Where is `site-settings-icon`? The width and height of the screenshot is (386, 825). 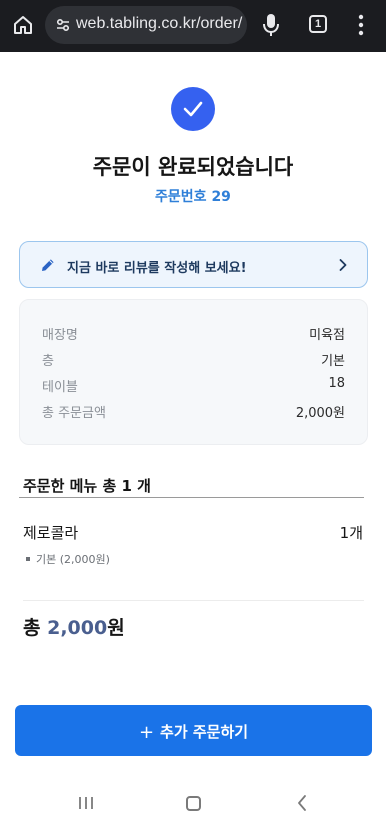 site-settings-icon is located at coordinates (63, 25).